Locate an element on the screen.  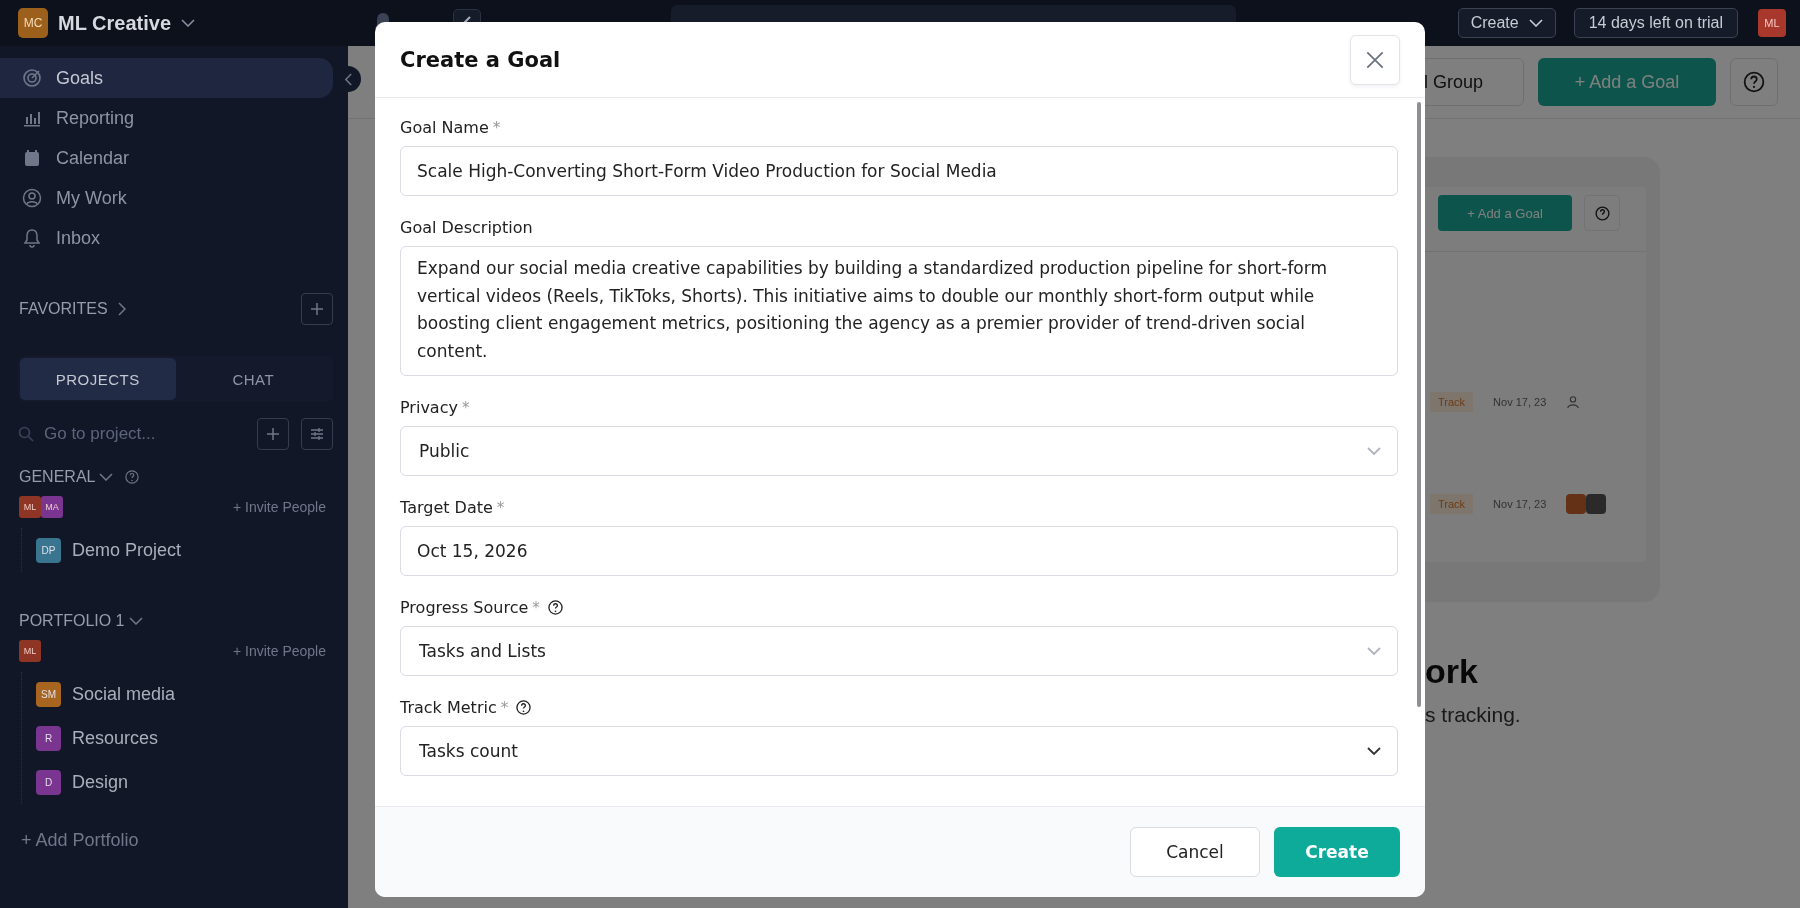
project-item: R Resources is located at coordinates (181, 738).